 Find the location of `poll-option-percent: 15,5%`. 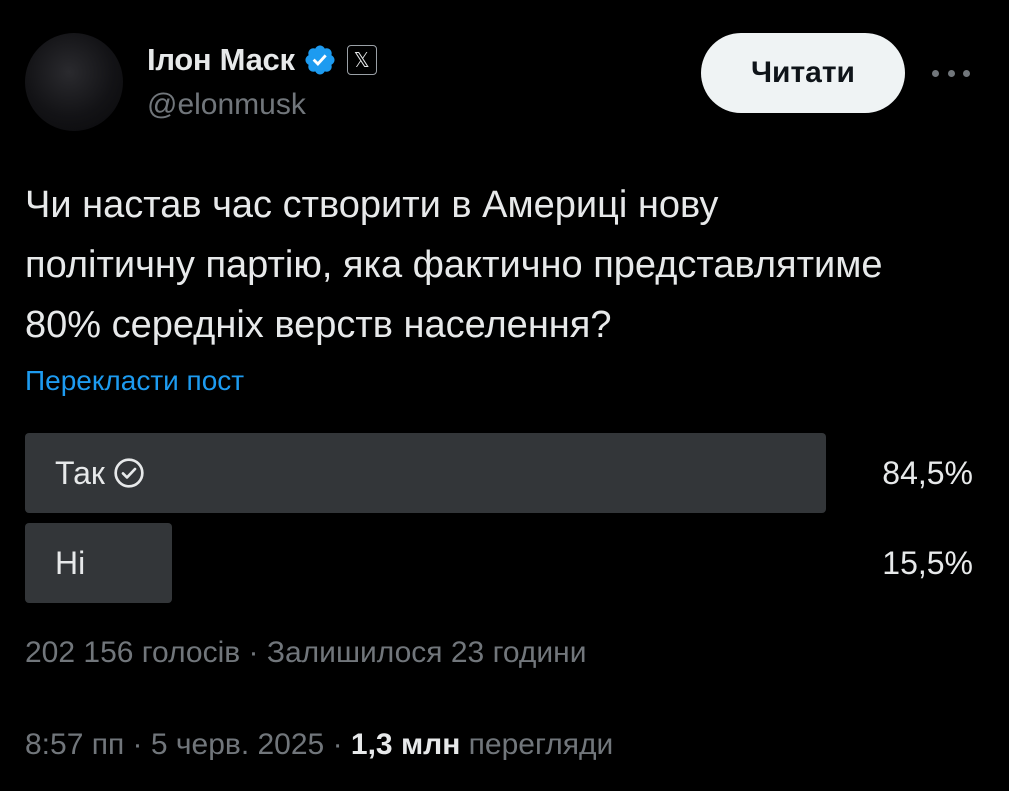

poll-option-percent: 15,5% is located at coordinates (927, 562).